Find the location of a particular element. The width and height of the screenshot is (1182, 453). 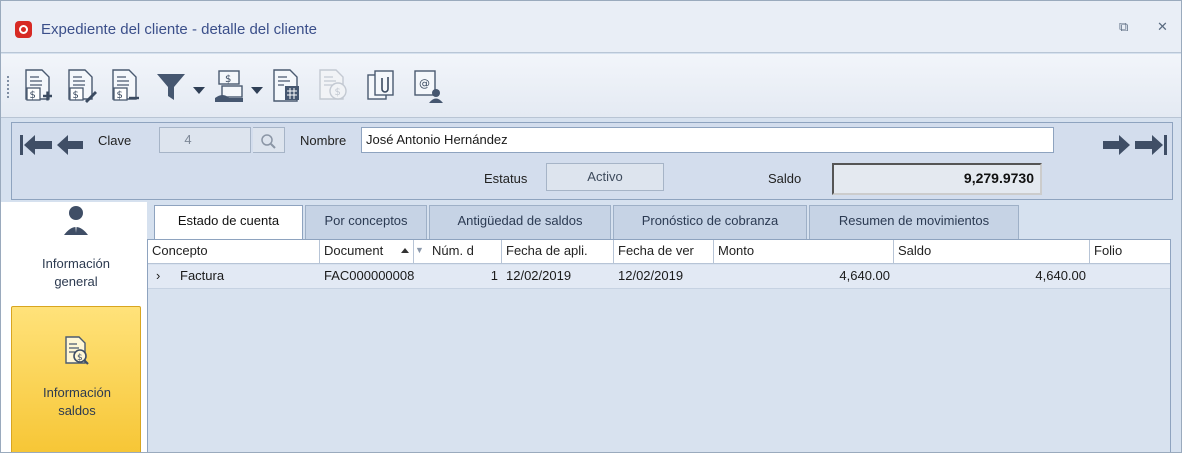

calendar-report-icon is located at coordinates (286, 85).